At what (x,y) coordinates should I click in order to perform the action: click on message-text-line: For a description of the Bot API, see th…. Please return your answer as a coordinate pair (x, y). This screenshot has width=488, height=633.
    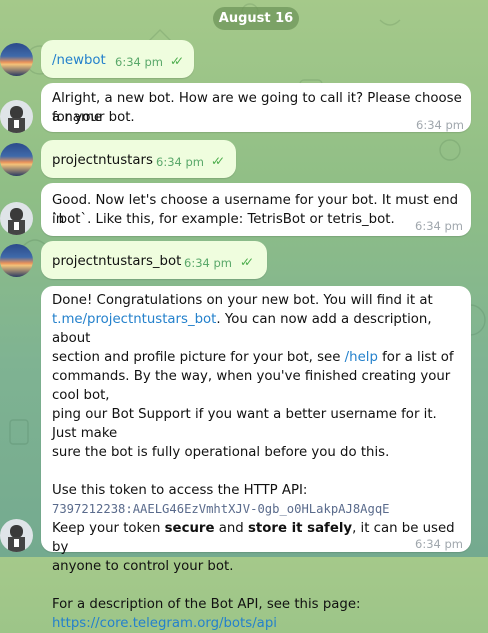
    Looking at the image, I should click on (206, 604).